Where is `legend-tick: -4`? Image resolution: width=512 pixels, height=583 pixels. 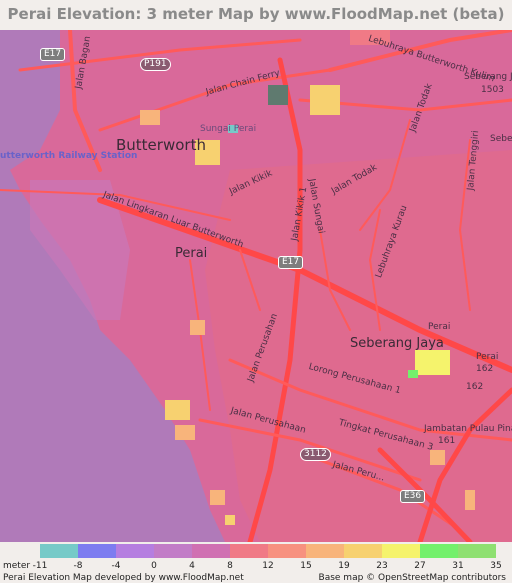
legend-tick: -4 is located at coordinates (116, 566).